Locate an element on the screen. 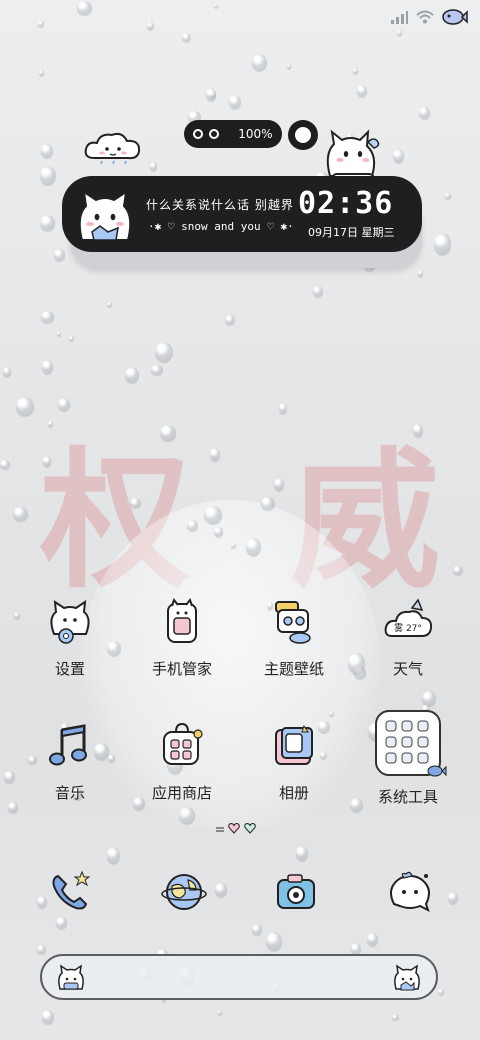 The width and height of the screenshot is (480, 1040). battery-text: 100% is located at coordinates (255, 134).